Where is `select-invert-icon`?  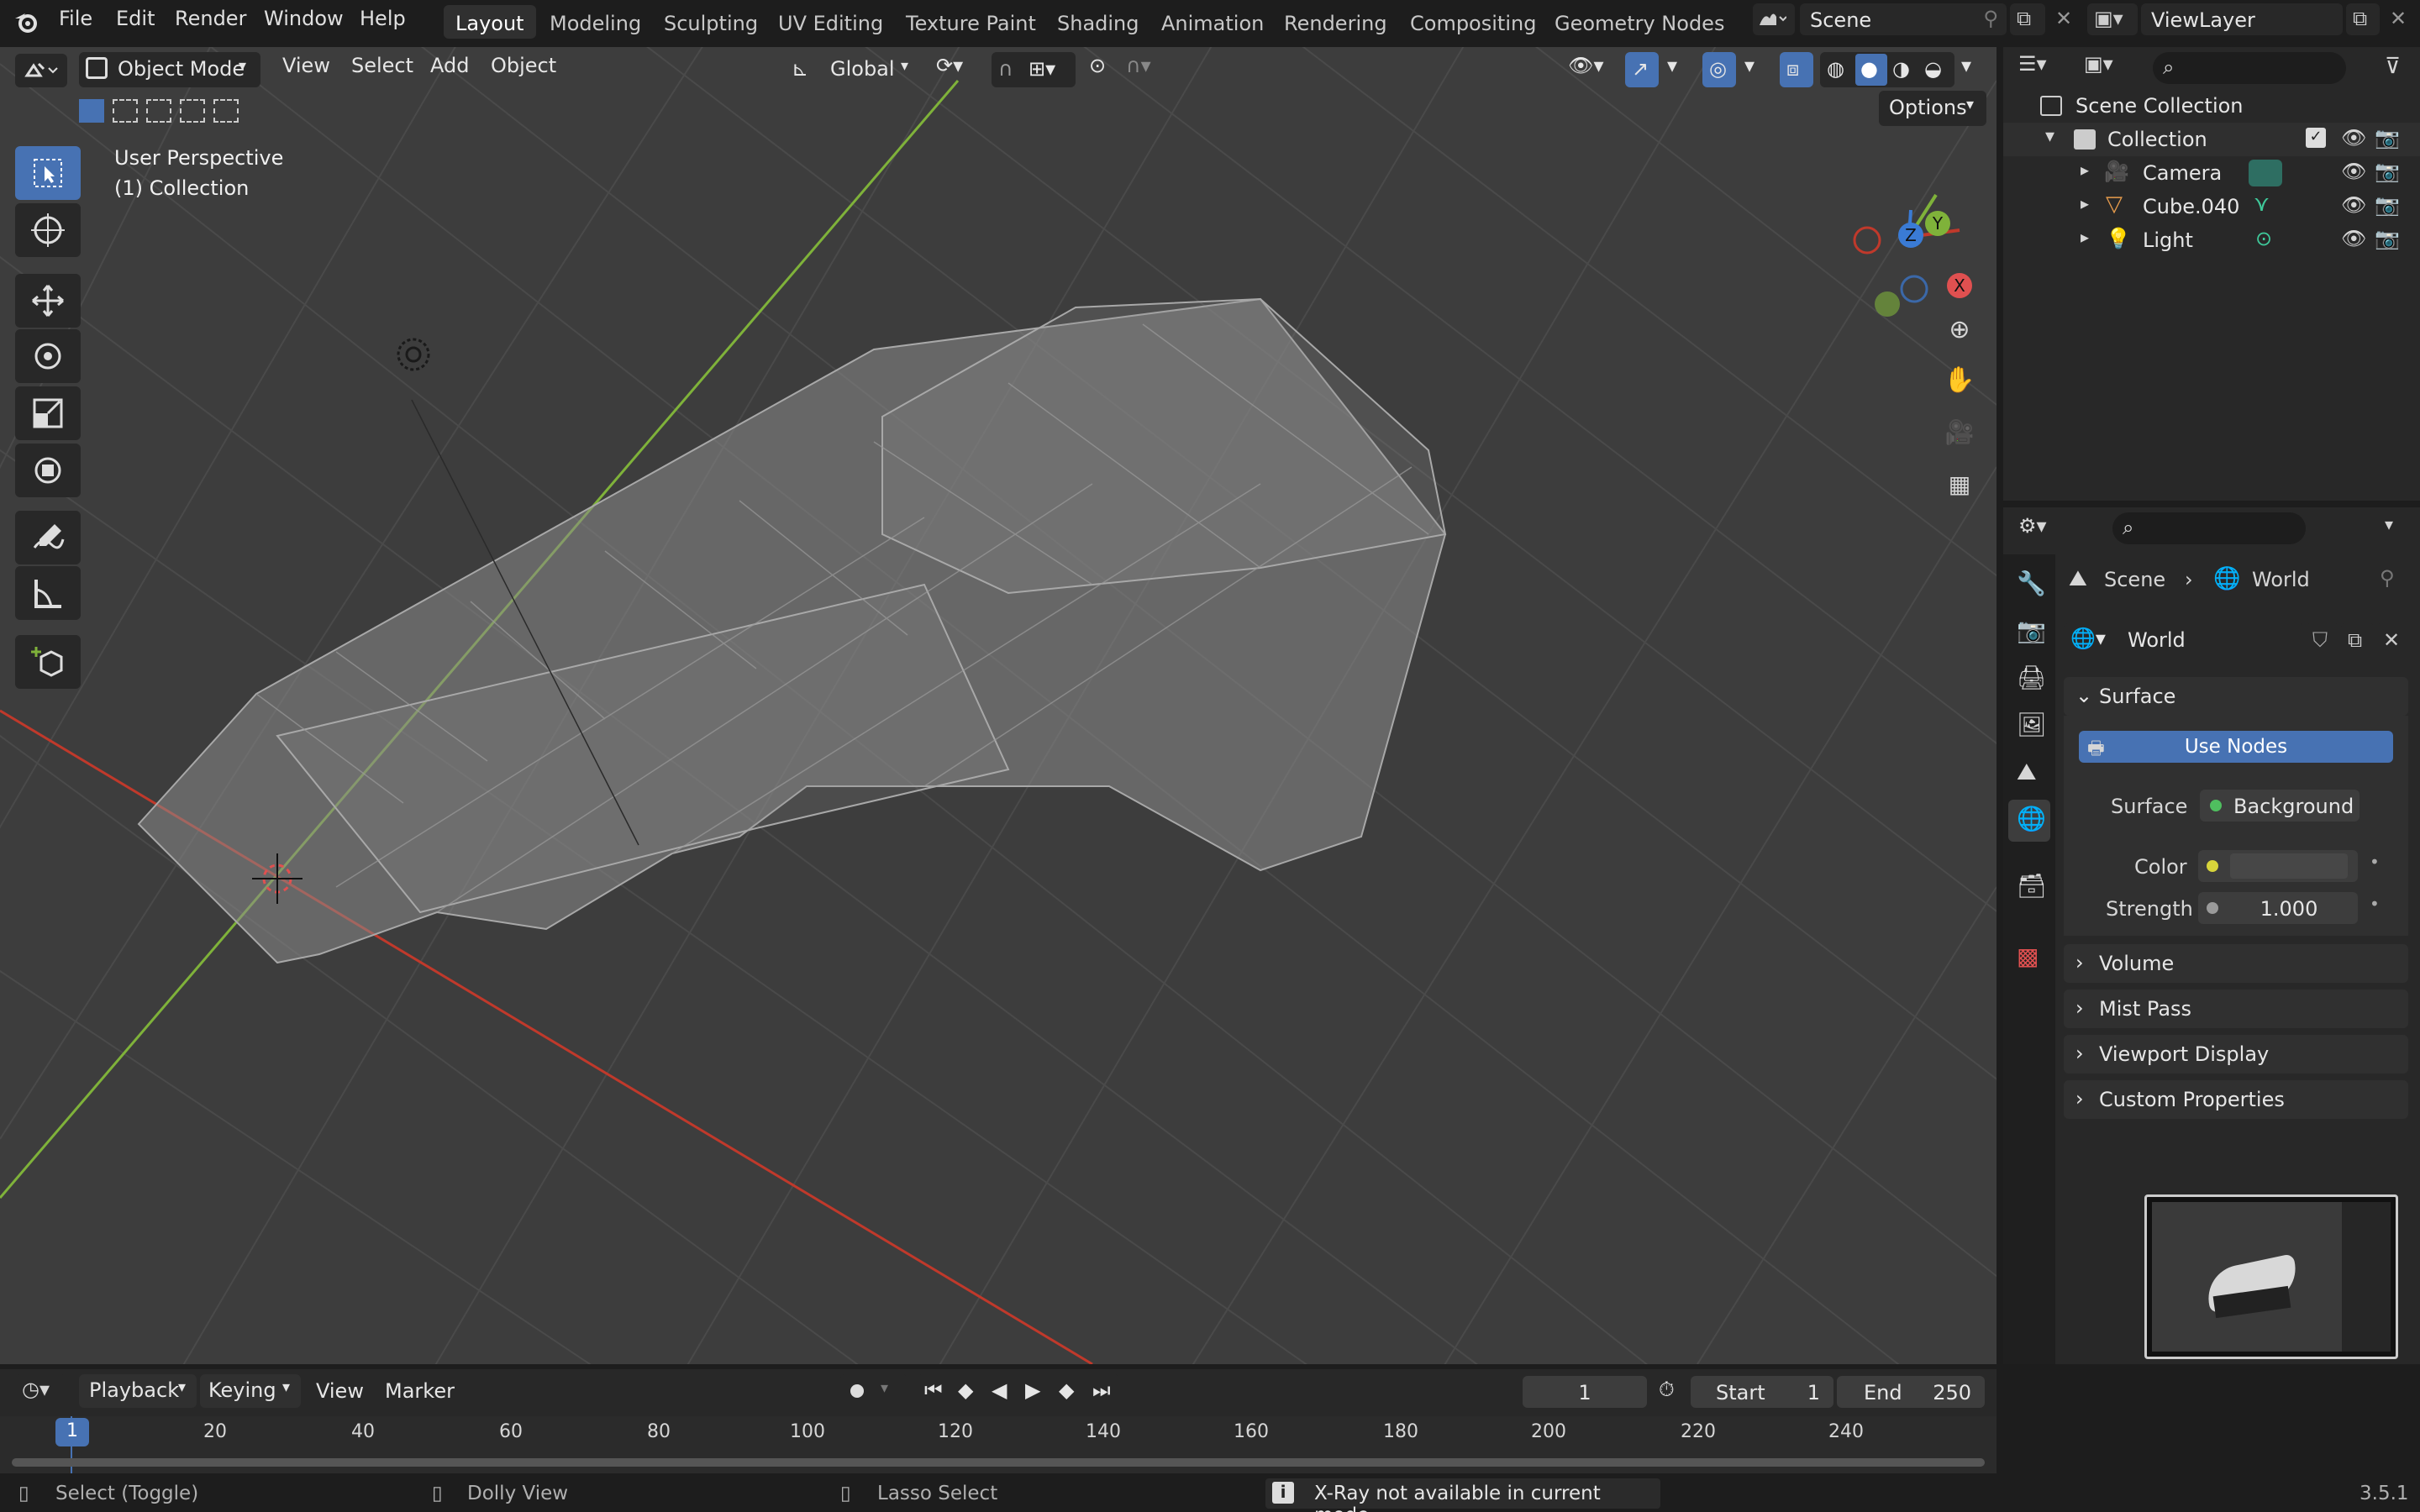 select-invert-icon is located at coordinates (192, 111).